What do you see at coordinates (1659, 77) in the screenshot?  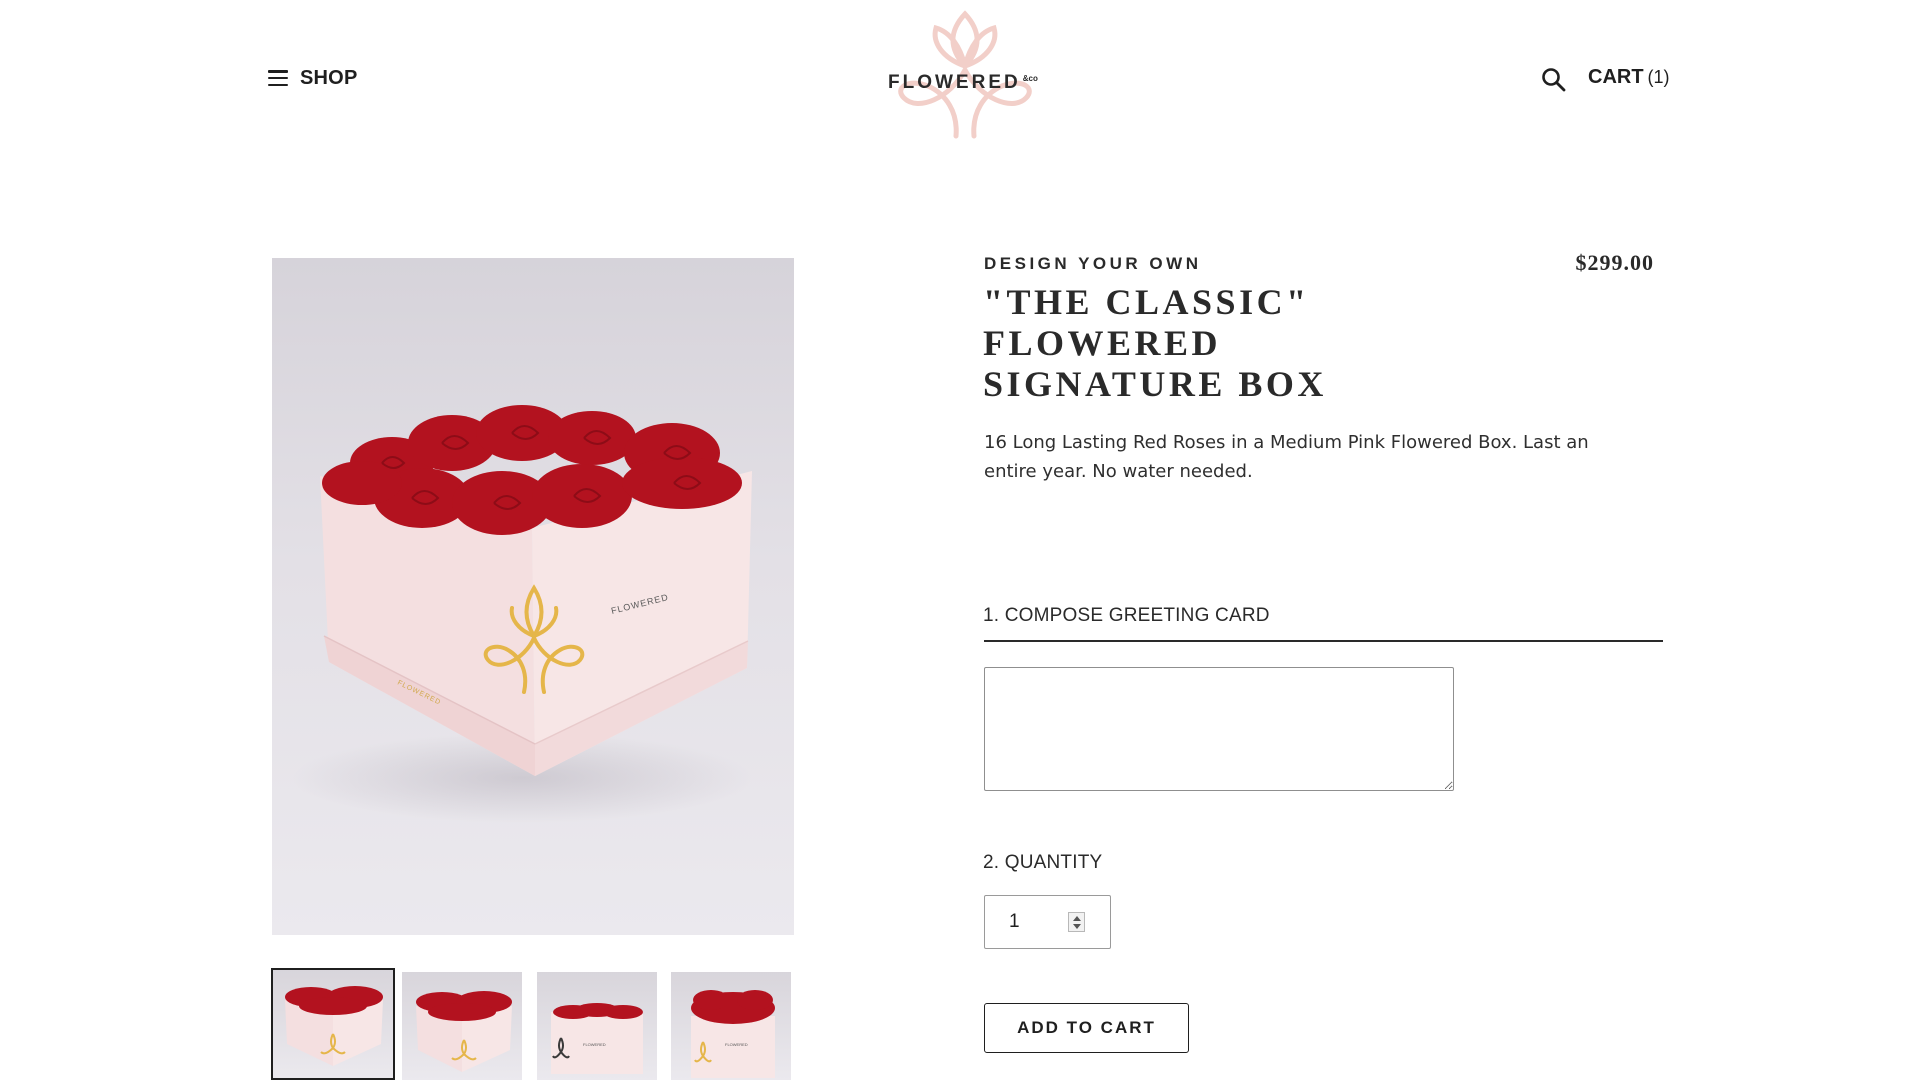 I see `cart-count: (1)` at bounding box center [1659, 77].